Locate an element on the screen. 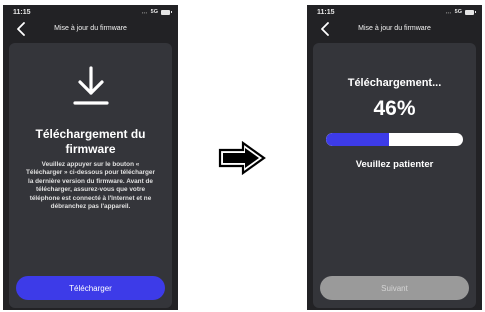 The height and width of the screenshot is (312, 485). progress-bar is located at coordinates (394, 139).